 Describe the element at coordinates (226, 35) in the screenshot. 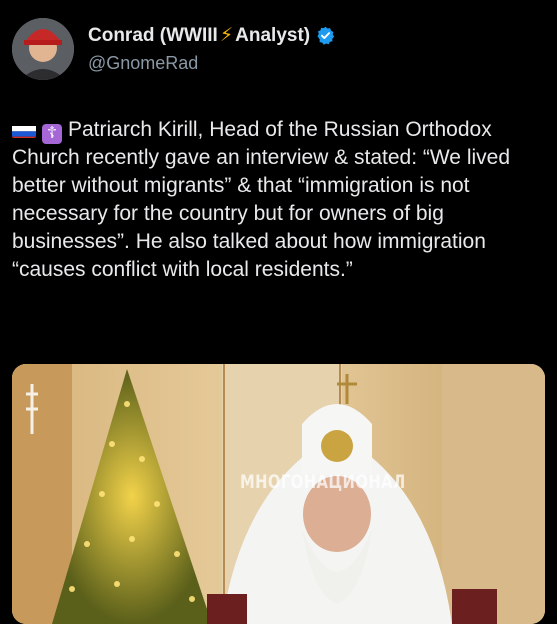

I see `lightning-icon: ⚡` at that location.